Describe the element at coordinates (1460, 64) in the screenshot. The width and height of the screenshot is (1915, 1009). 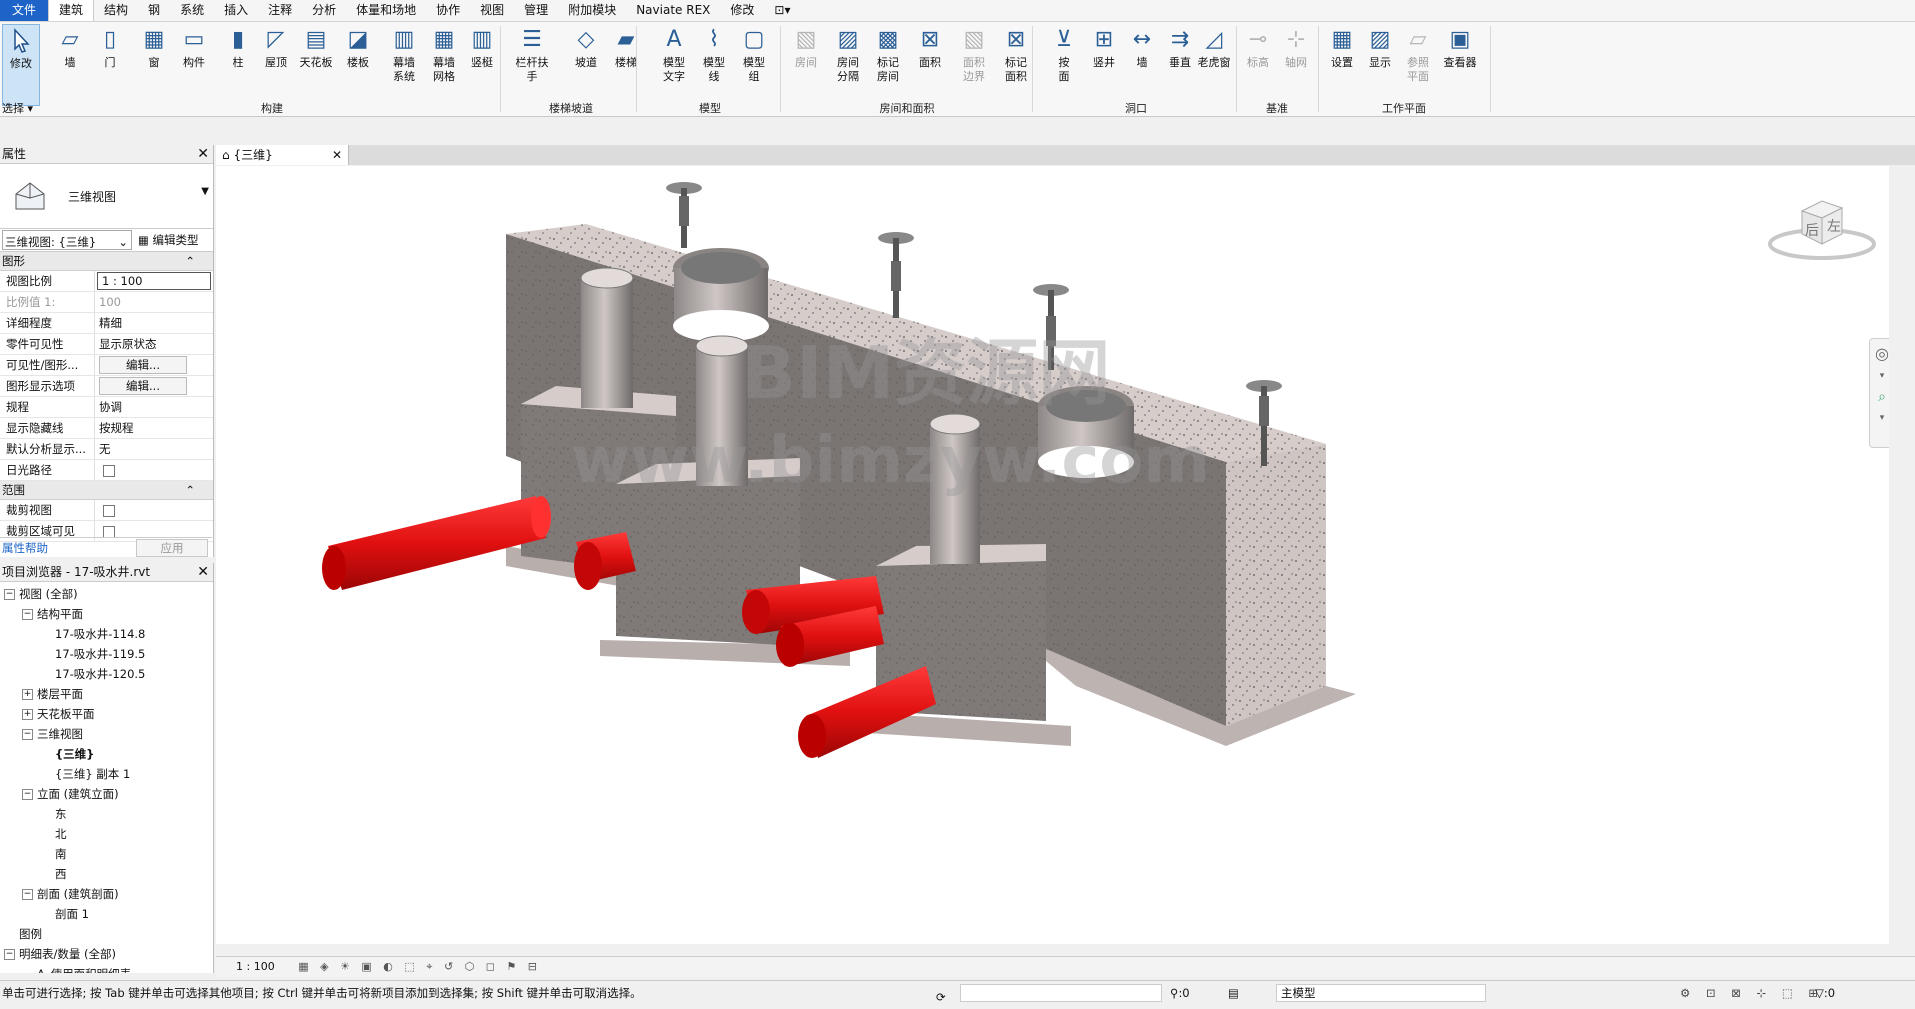
I see `ribbon-button-33: ▣ 查看器` at that location.